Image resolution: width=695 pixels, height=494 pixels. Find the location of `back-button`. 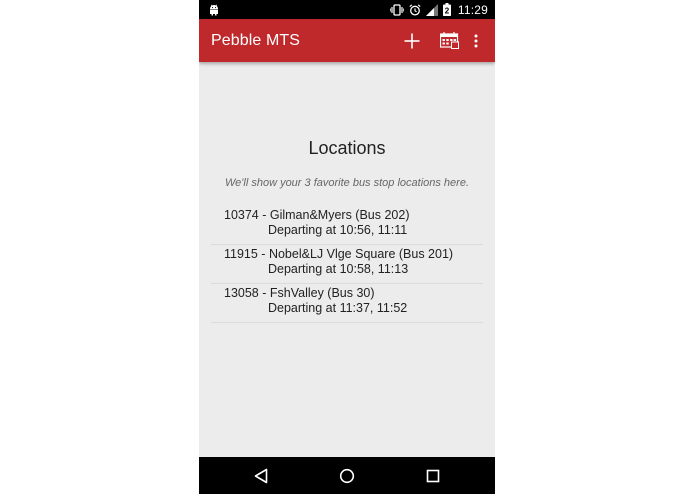

back-button is located at coordinates (261, 475).